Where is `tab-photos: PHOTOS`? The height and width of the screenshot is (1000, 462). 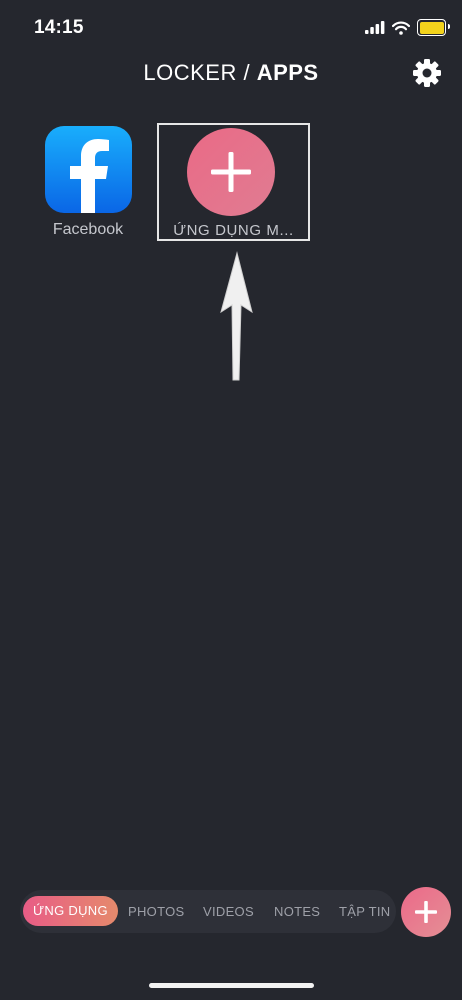 tab-photos: PHOTOS is located at coordinates (156, 911).